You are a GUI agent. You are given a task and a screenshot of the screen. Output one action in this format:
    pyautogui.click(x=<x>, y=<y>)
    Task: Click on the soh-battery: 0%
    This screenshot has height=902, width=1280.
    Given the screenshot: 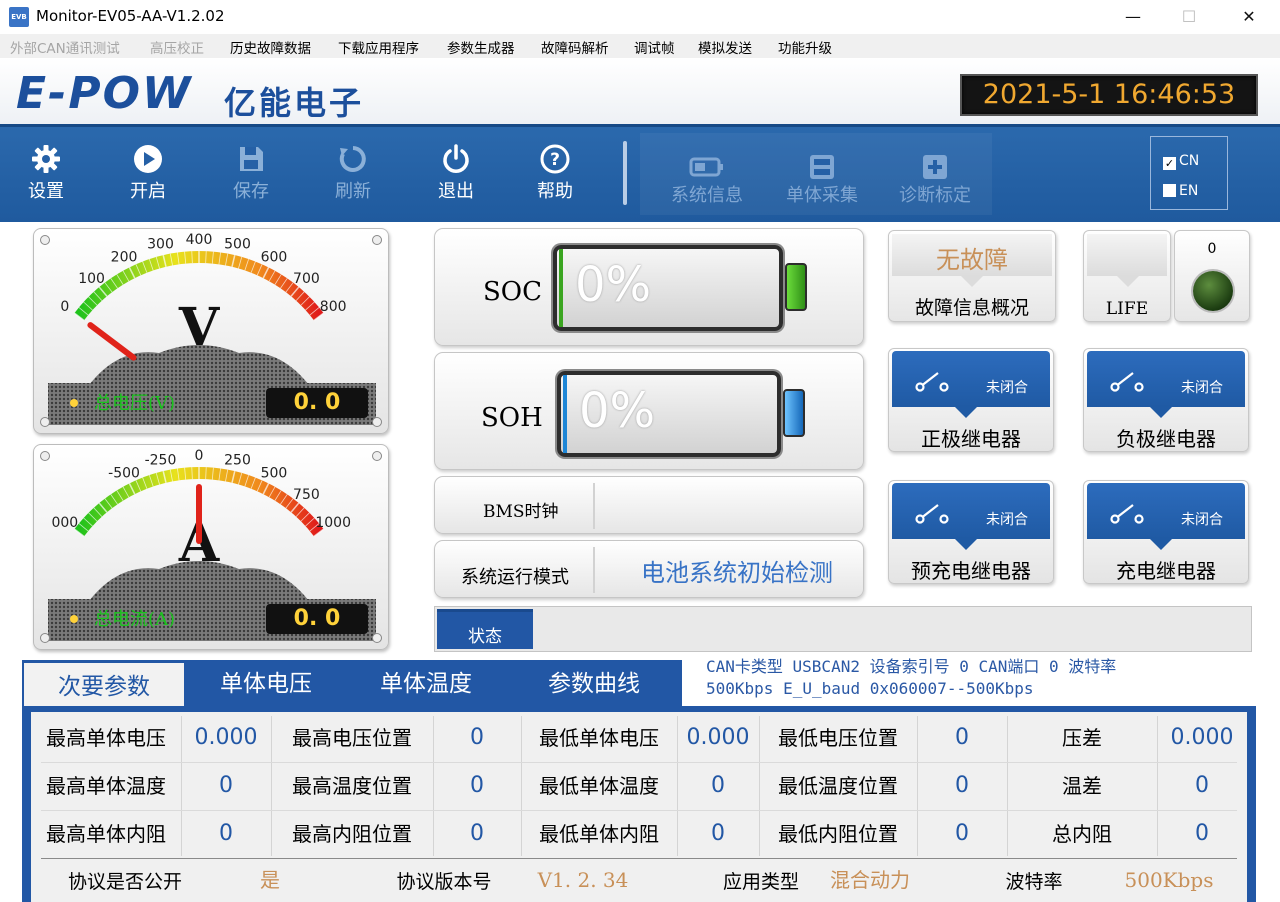 What is the action you would take?
    pyautogui.click(x=669, y=414)
    